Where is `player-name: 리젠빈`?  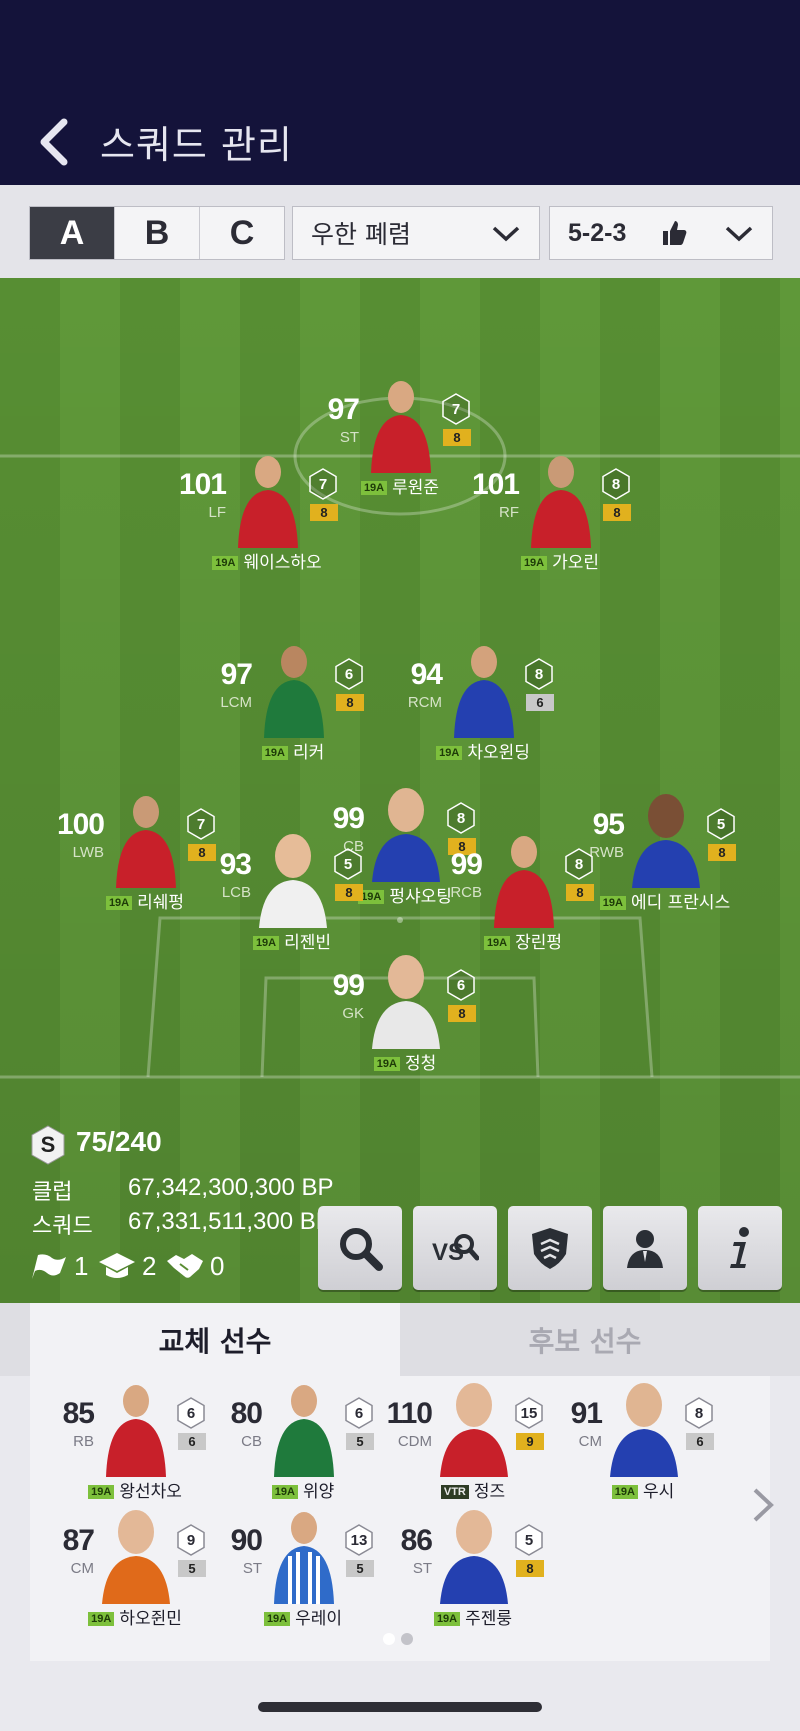
player-name: 리젠빈 is located at coordinates (308, 943).